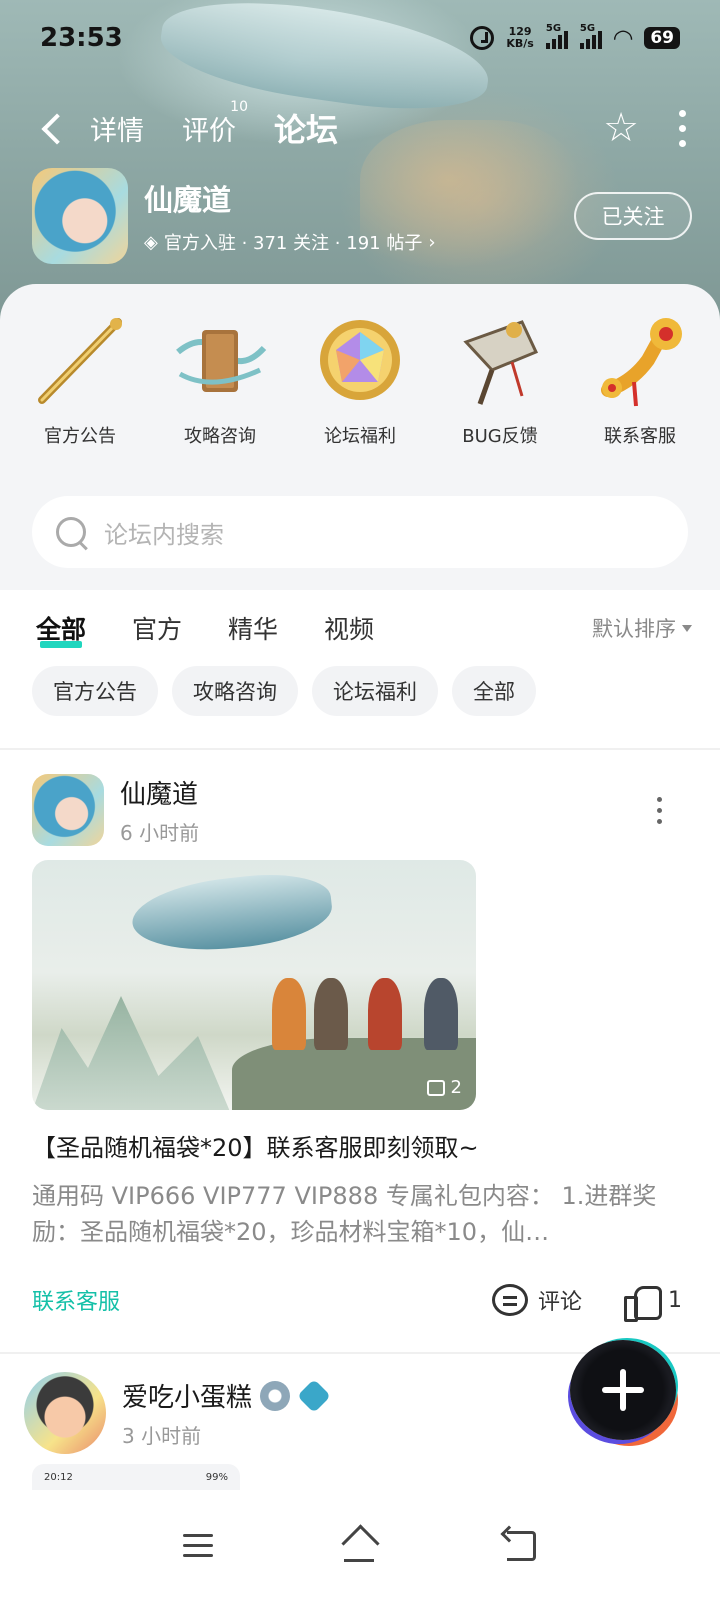 The height and width of the screenshot is (1600, 720). I want to click on quick-link-bug-report: BUG反馈, so click(500, 380).